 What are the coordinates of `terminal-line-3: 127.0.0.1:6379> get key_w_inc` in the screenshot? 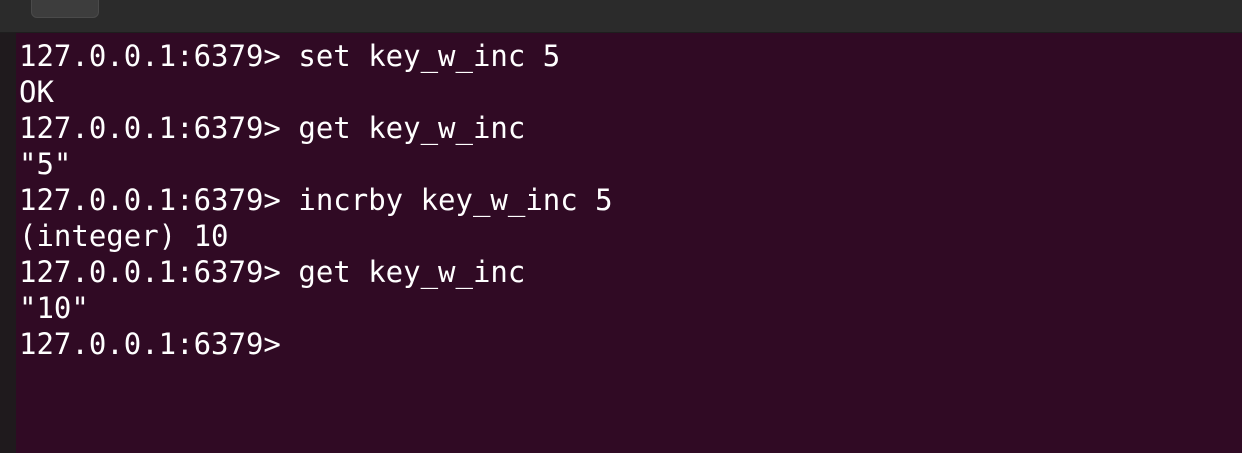 It's located at (630, 128).